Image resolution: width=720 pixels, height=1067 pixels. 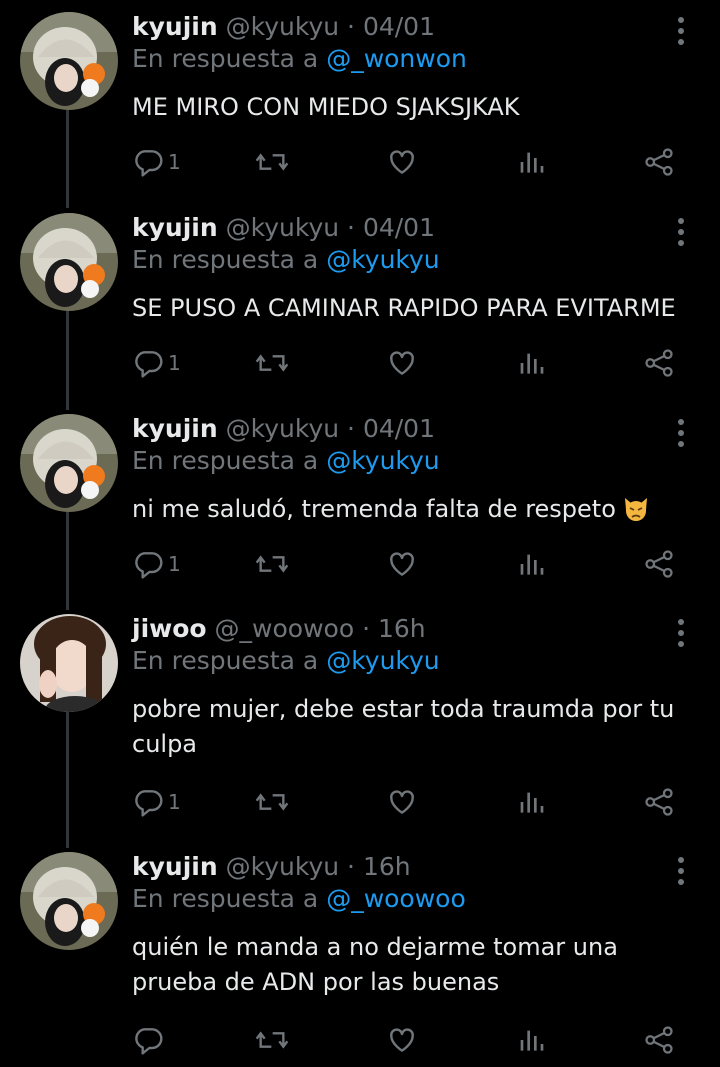 What do you see at coordinates (396, 58) in the screenshot?
I see `reply-mention: @_wonwon` at bounding box center [396, 58].